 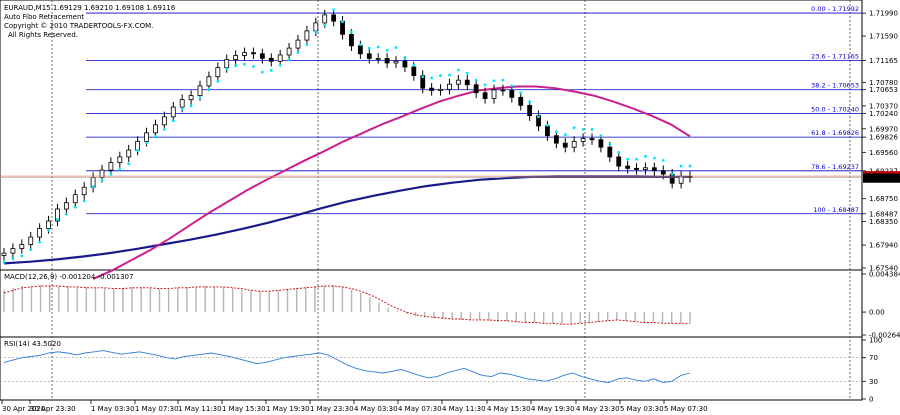 I want to click on time-tick-label: 1 May 11:30, so click(x=200, y=409).